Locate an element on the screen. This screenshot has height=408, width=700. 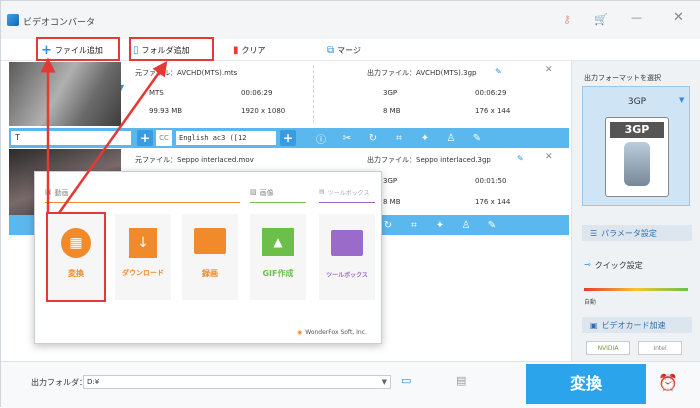
annotation-arrows is located at coordinates (104, 135).